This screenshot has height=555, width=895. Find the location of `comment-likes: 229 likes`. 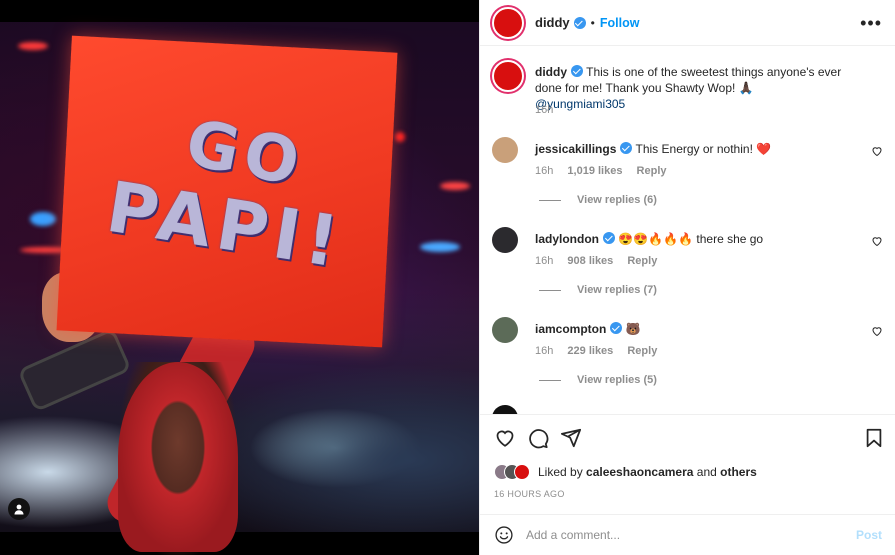

comment-likes: 229 likes is located at coordinates (590, 351).